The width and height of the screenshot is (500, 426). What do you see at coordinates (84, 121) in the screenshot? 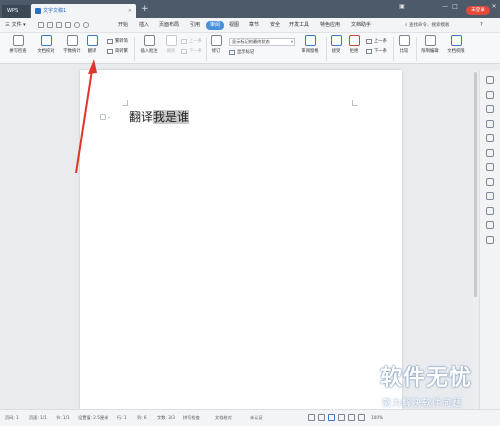
I see `arrow-shaft` at bounding box center [84, 121].